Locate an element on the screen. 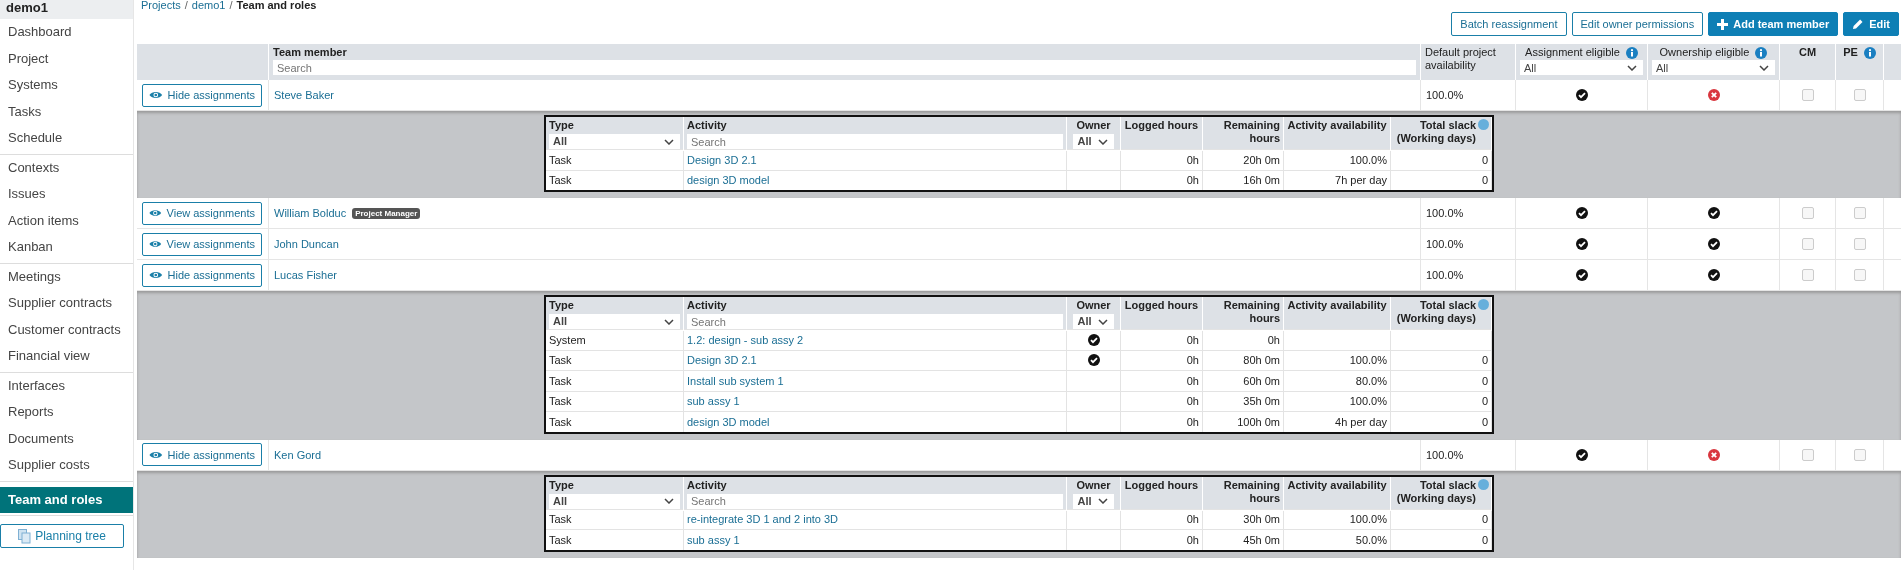 The image size is (1901, 570). sidebar-item: Customer contracts is located at coordinates (66, 329).